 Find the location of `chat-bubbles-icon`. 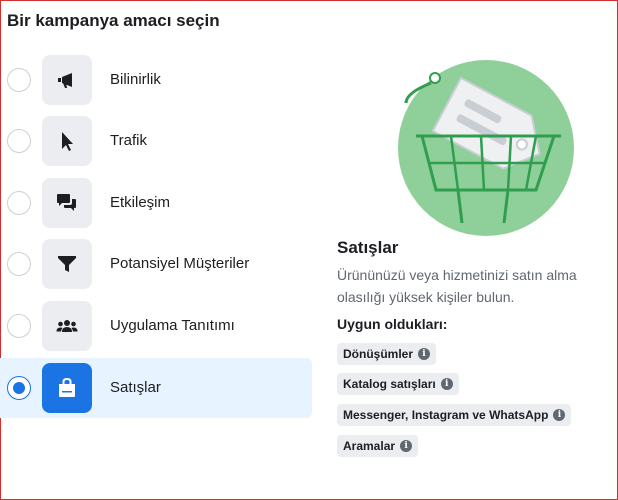

chat-bubbles-icon is located at coordinates (66, 202).